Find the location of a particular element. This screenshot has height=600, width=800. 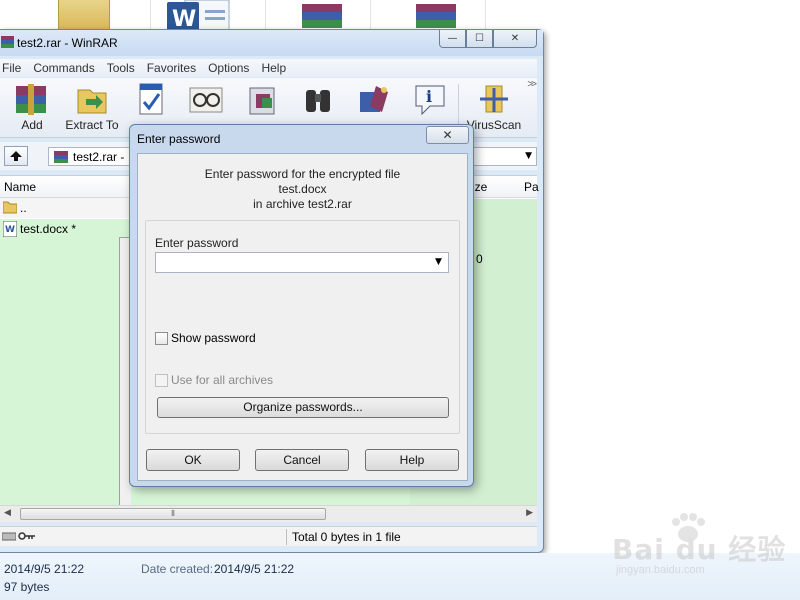

window-controls: — ☐ ✕ is located at coordinates (488, 39).